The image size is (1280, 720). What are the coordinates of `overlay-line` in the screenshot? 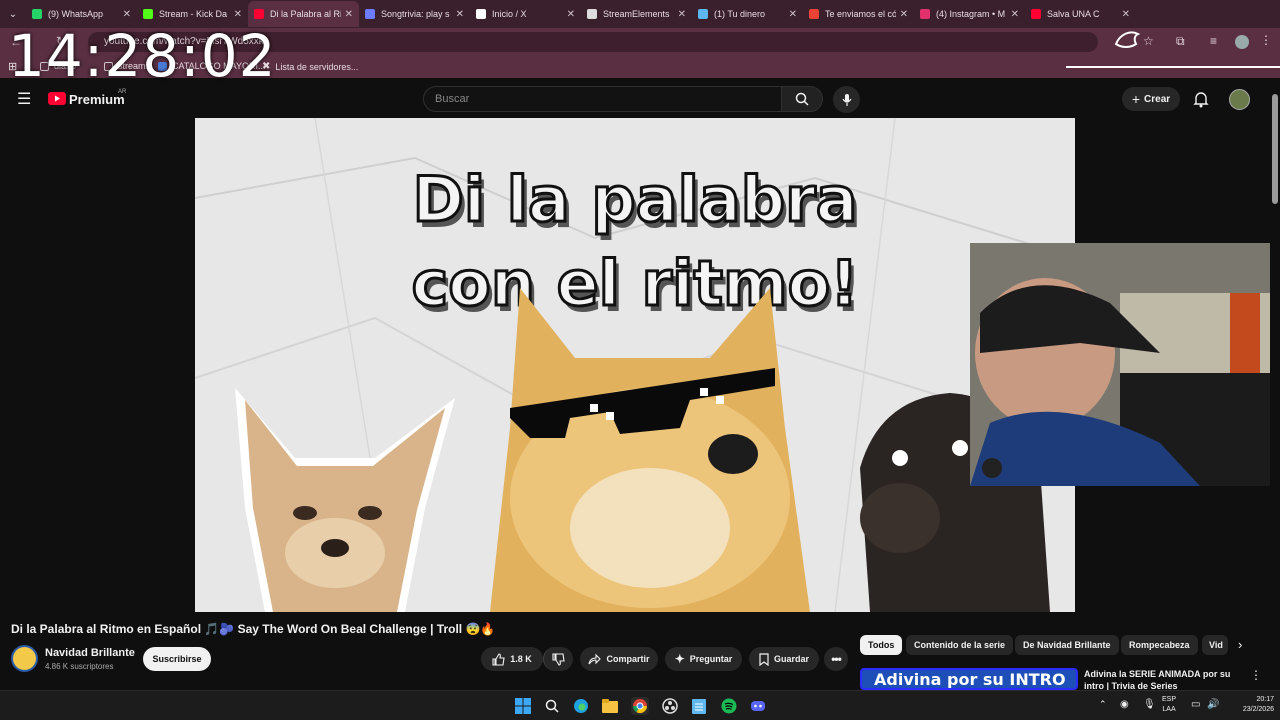 It's located at (1173, 67).